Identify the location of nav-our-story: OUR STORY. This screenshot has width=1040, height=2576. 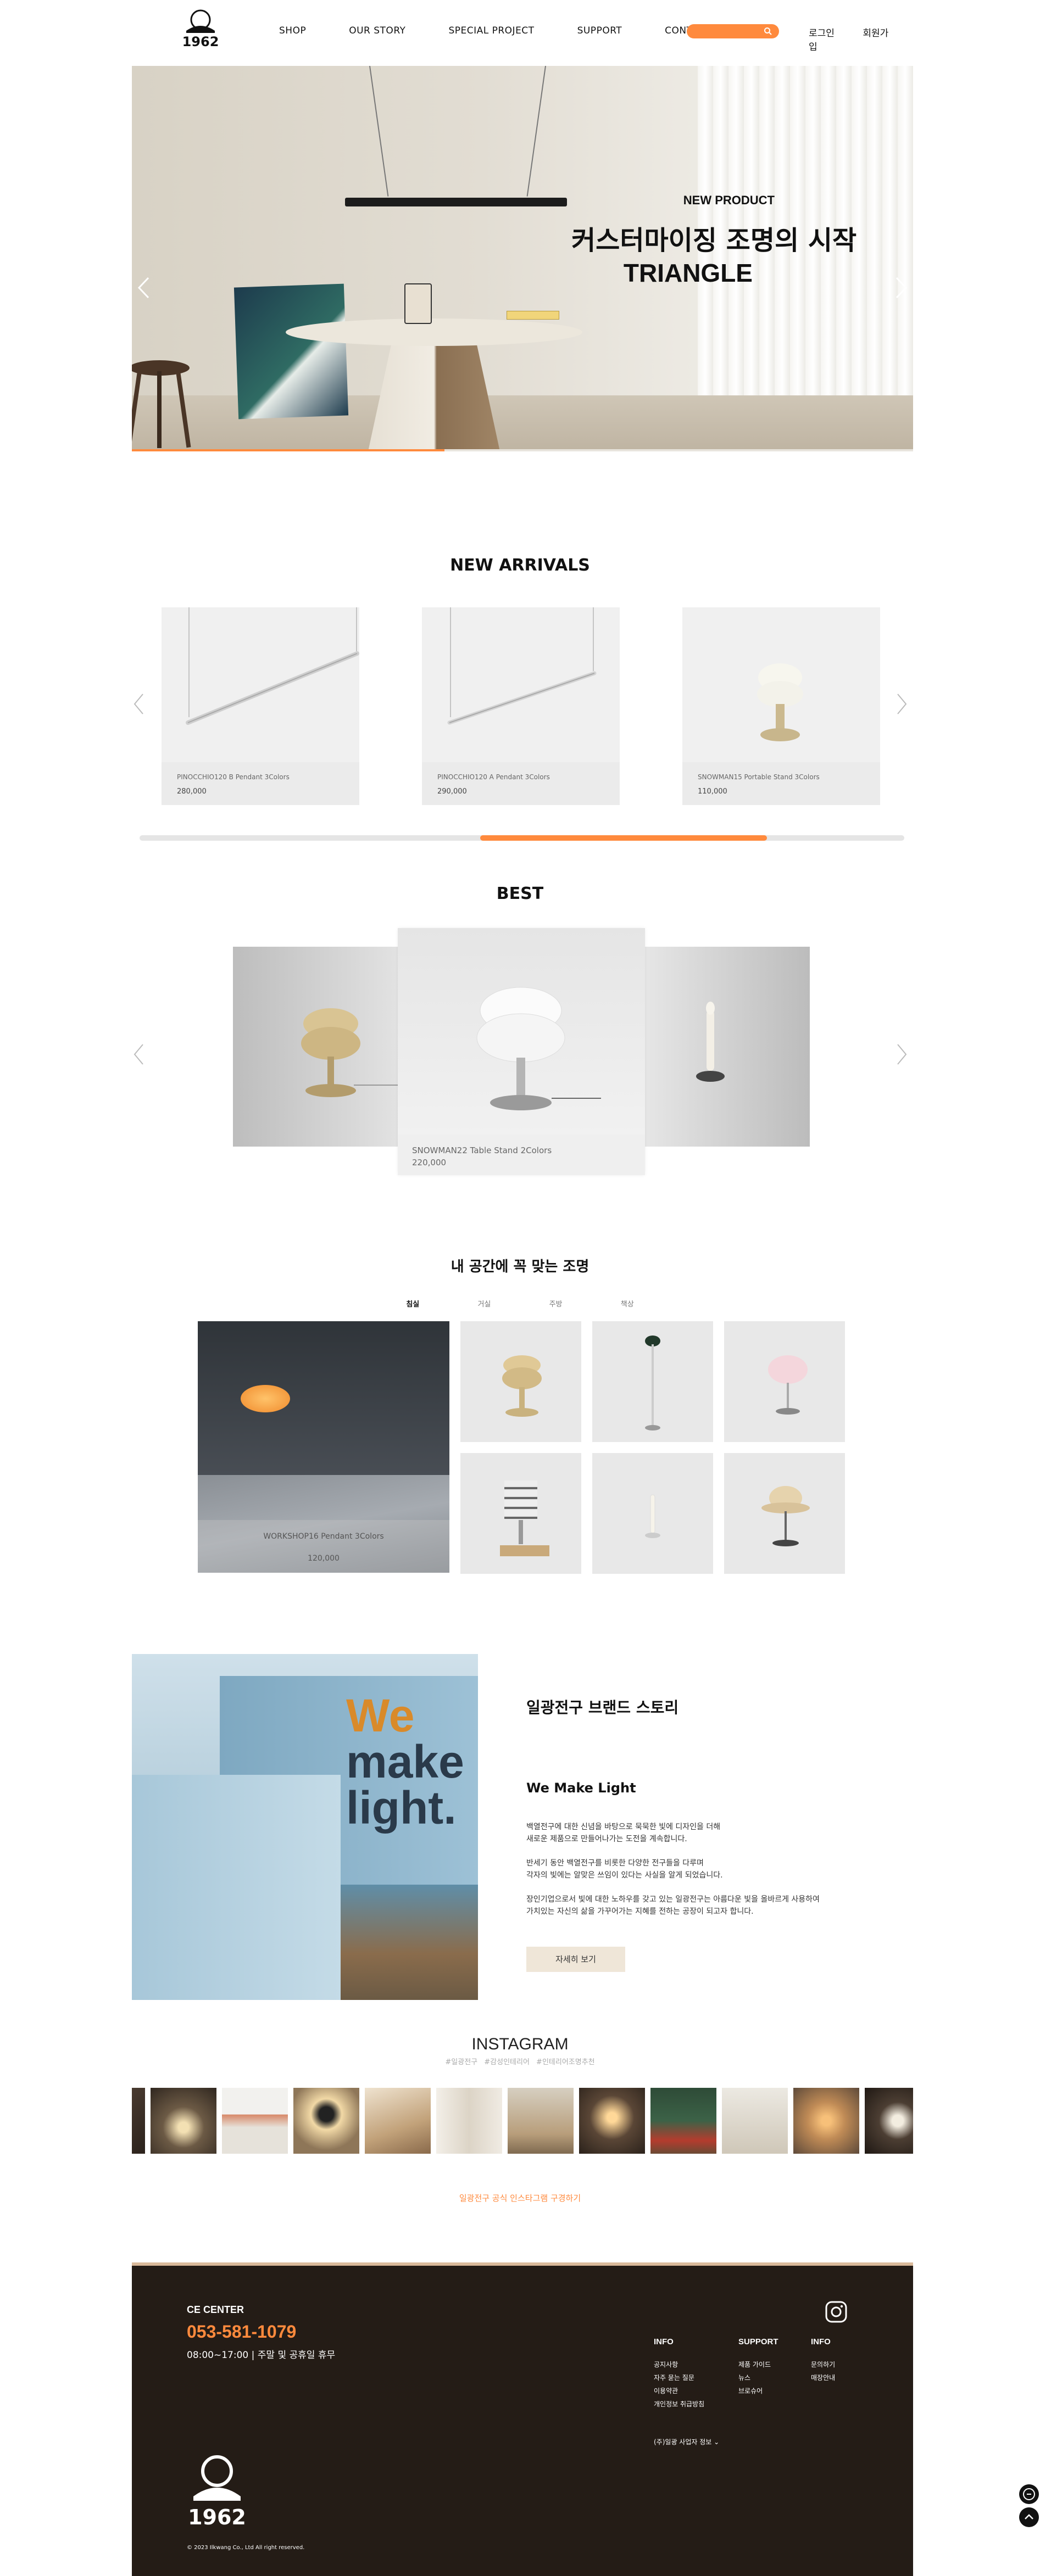
(377, 31).